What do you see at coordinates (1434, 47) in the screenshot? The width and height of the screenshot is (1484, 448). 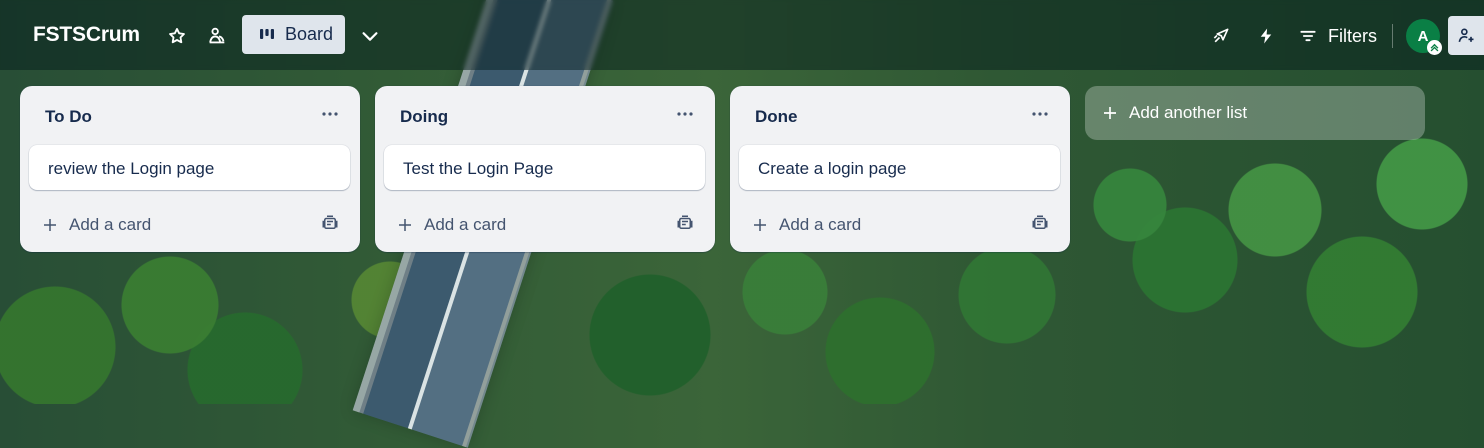 I see `admin-badge-icon` at bounding box center [1434, 47].